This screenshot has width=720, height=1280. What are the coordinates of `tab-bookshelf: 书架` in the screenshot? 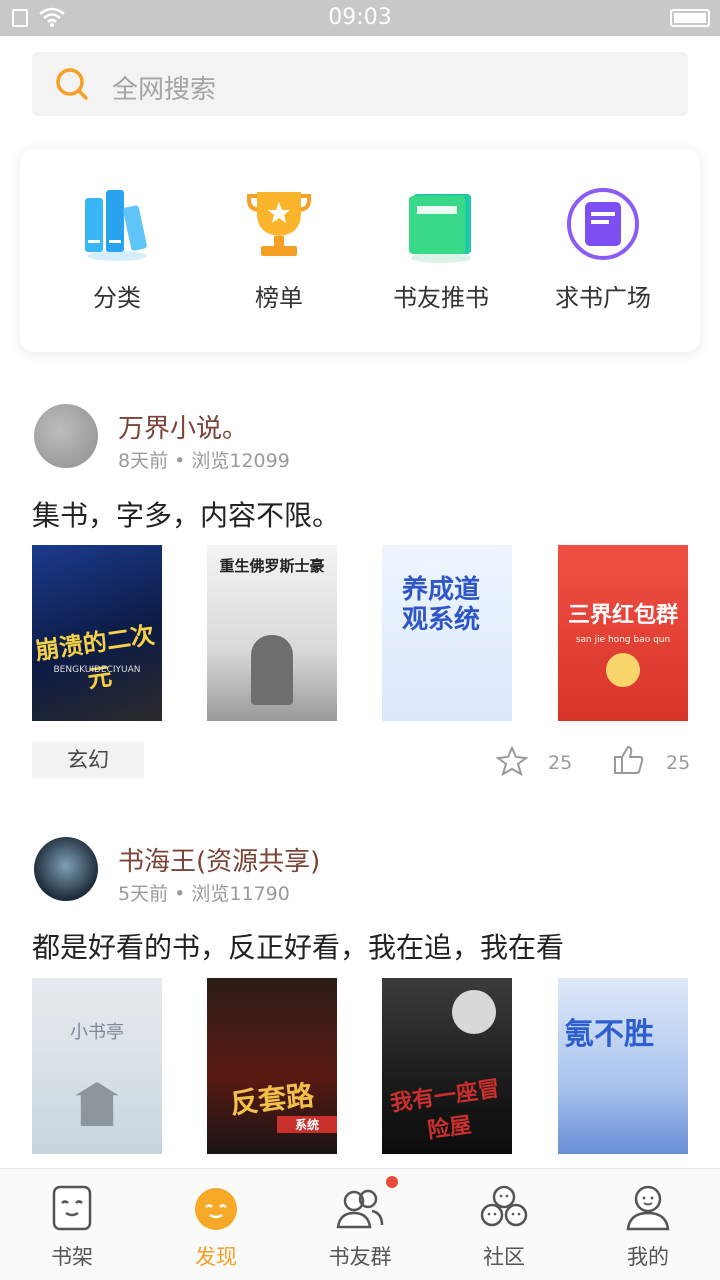 It's located at (72, 1224).